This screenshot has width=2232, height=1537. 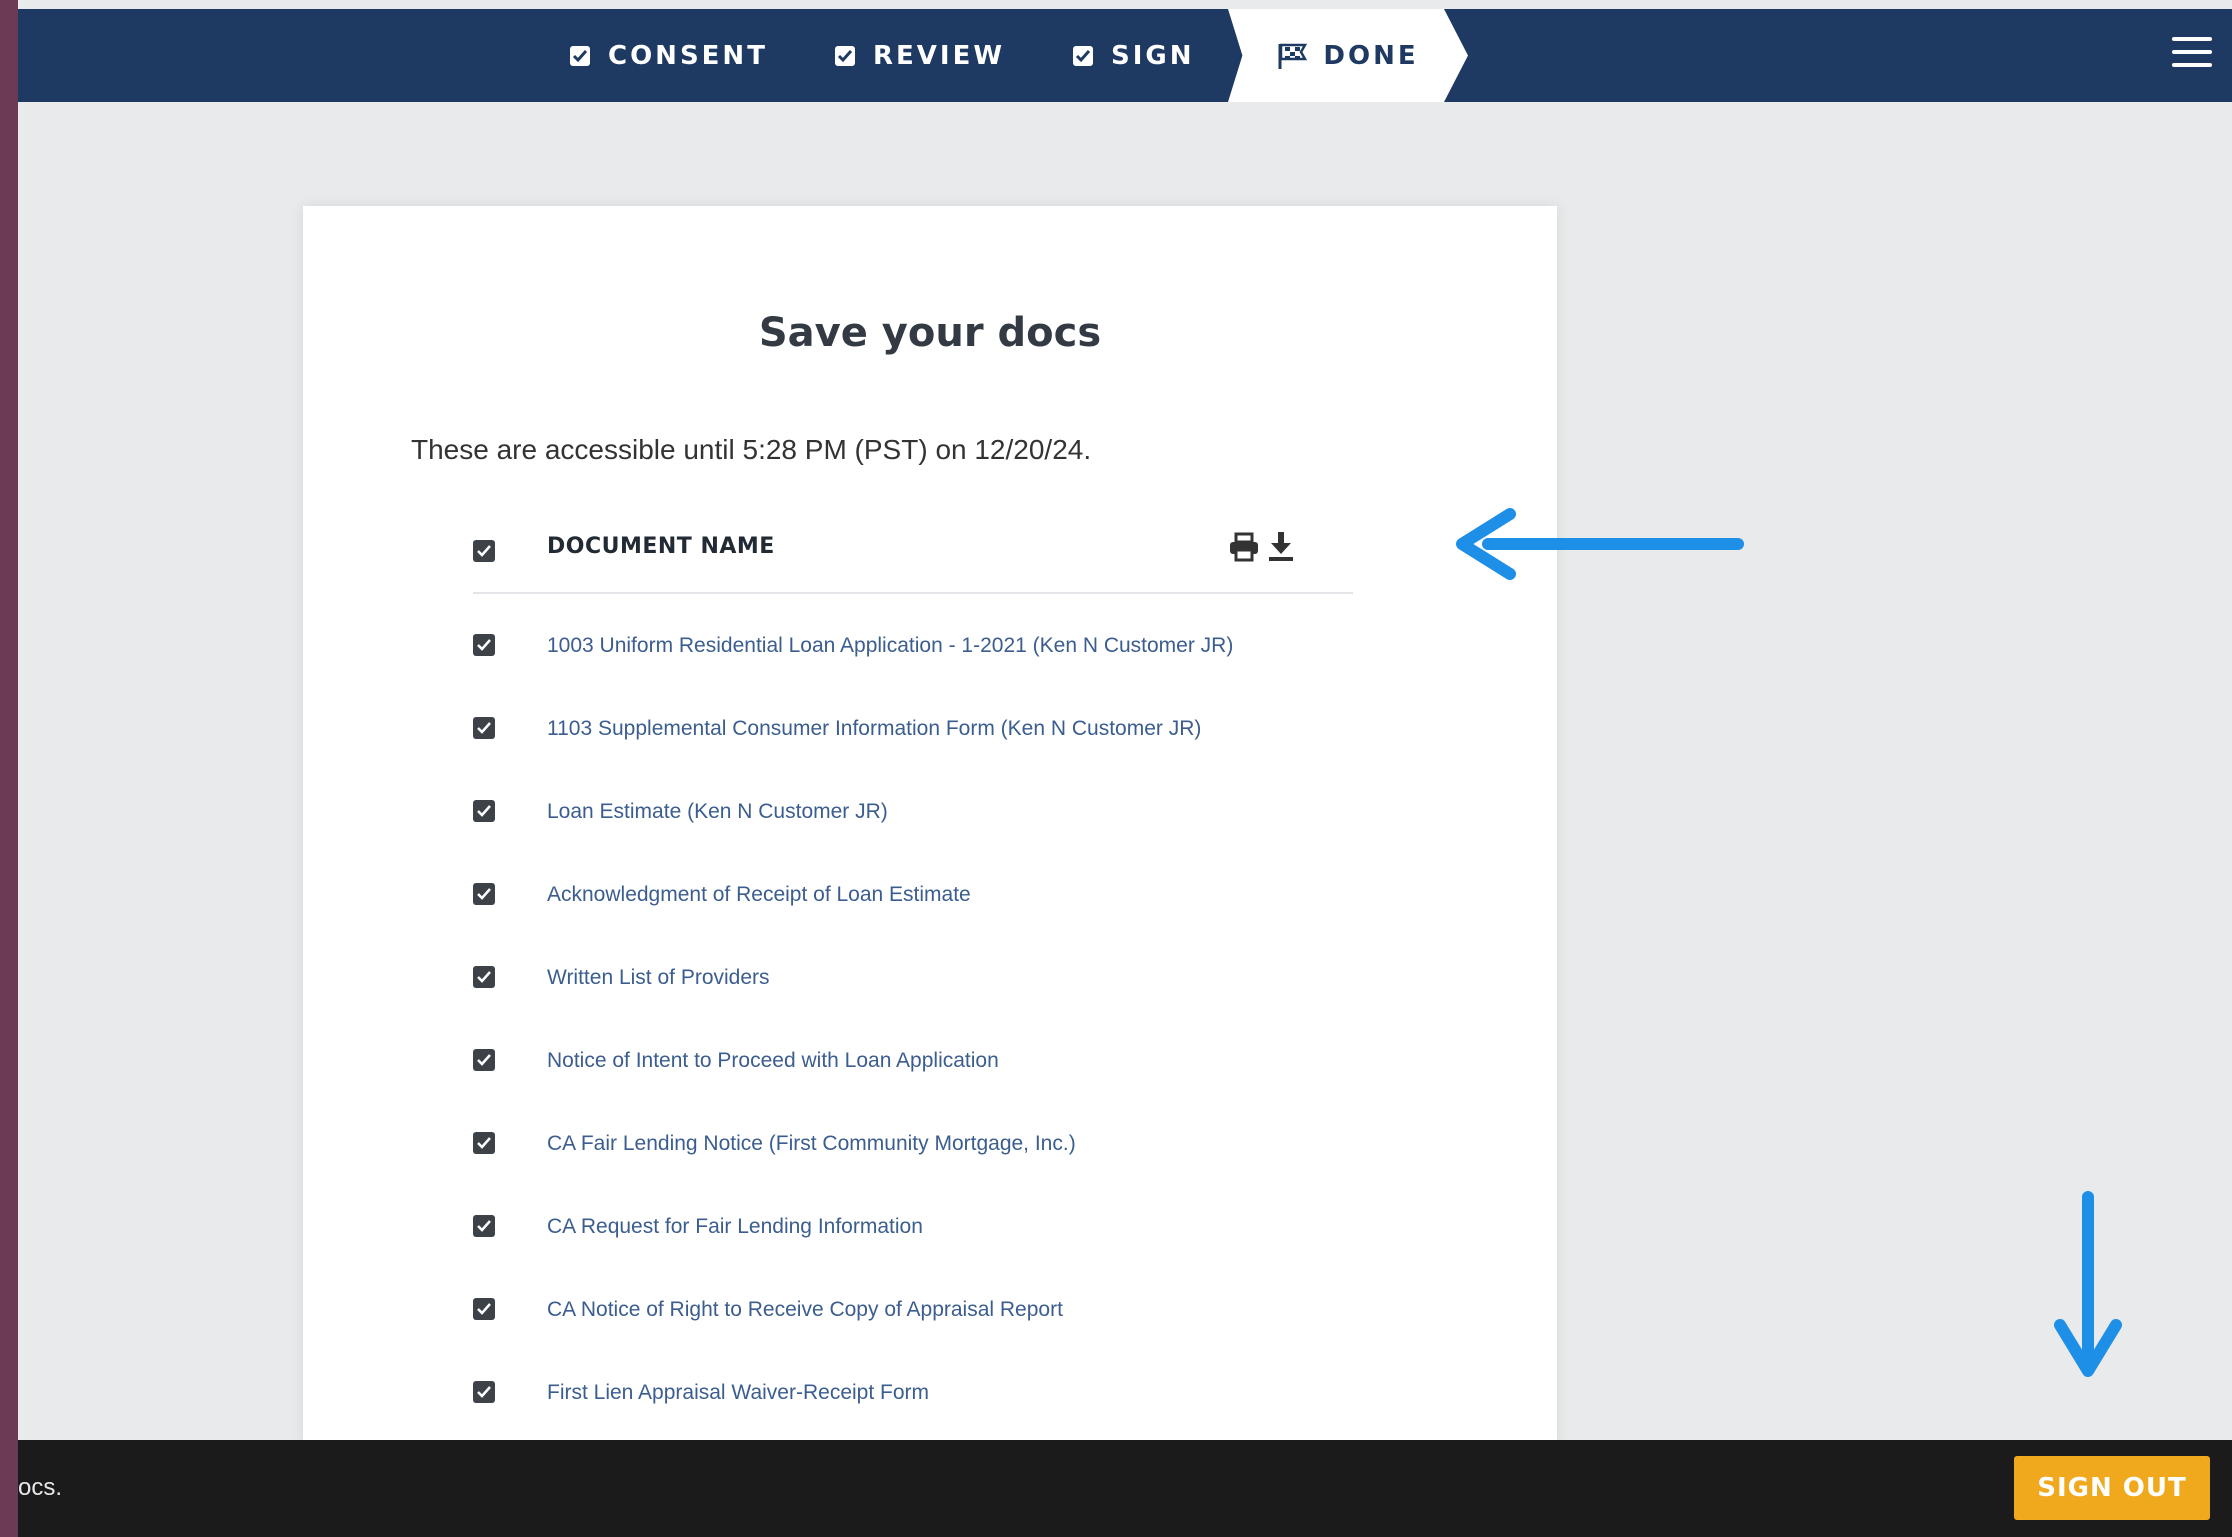 I want to click on select-all-checkbox, so click(x=484, y=551).